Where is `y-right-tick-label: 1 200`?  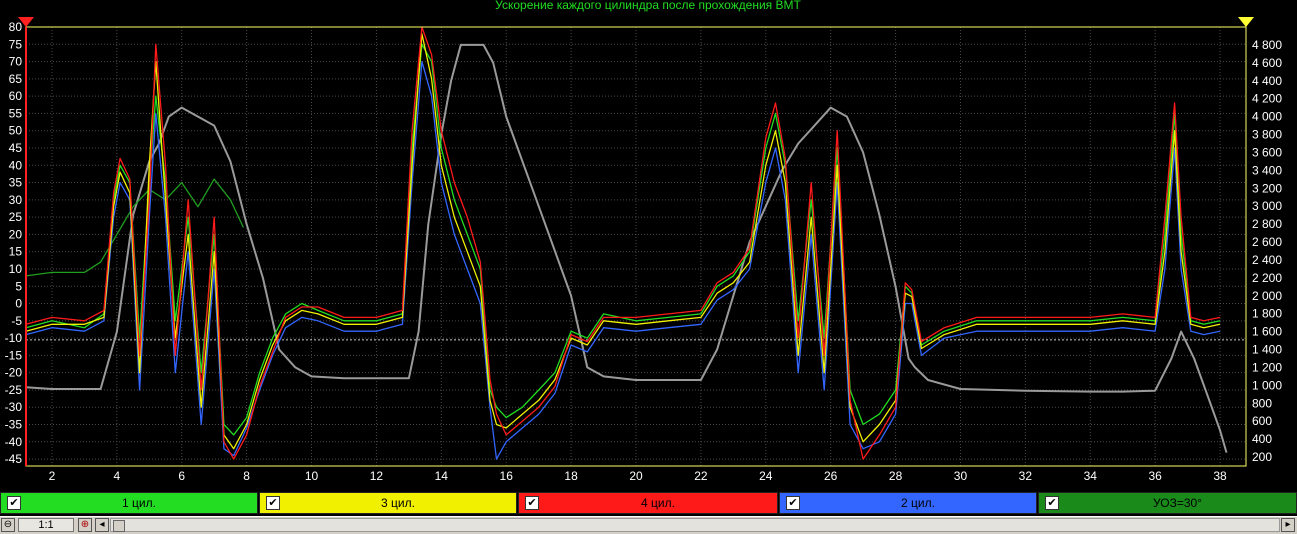
y-right-tick-label: 1 200 is located at coordinates (1267, 367).